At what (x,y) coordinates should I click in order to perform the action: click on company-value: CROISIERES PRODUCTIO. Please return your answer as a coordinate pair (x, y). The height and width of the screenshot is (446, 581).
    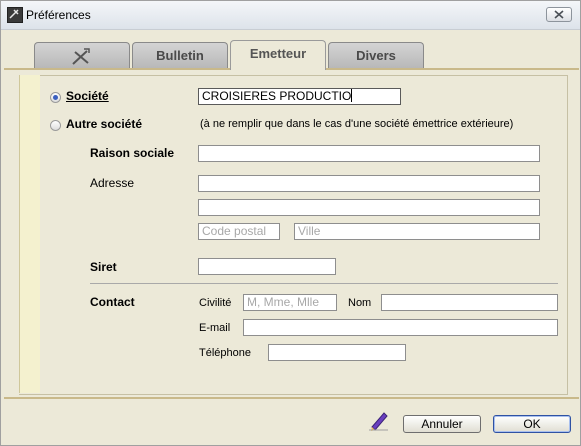
    Looking at the image, I should click on (277, 96).